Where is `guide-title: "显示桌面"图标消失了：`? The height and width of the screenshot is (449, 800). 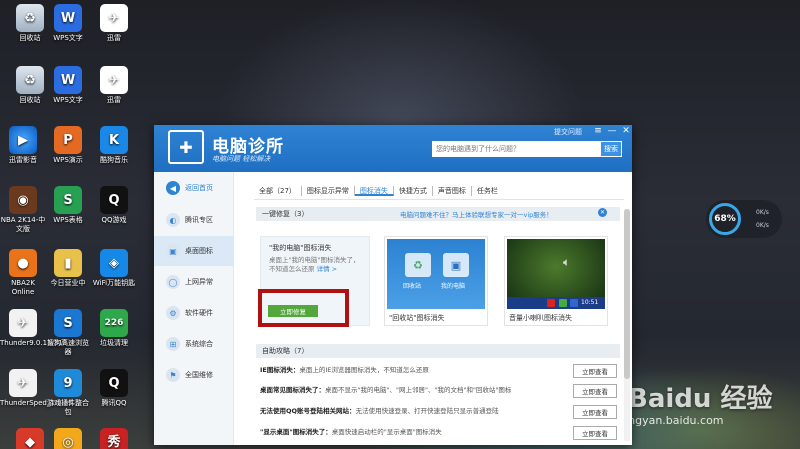 guide-title: "显示桌面"图标消失了： is located at coordinates (296, 432).